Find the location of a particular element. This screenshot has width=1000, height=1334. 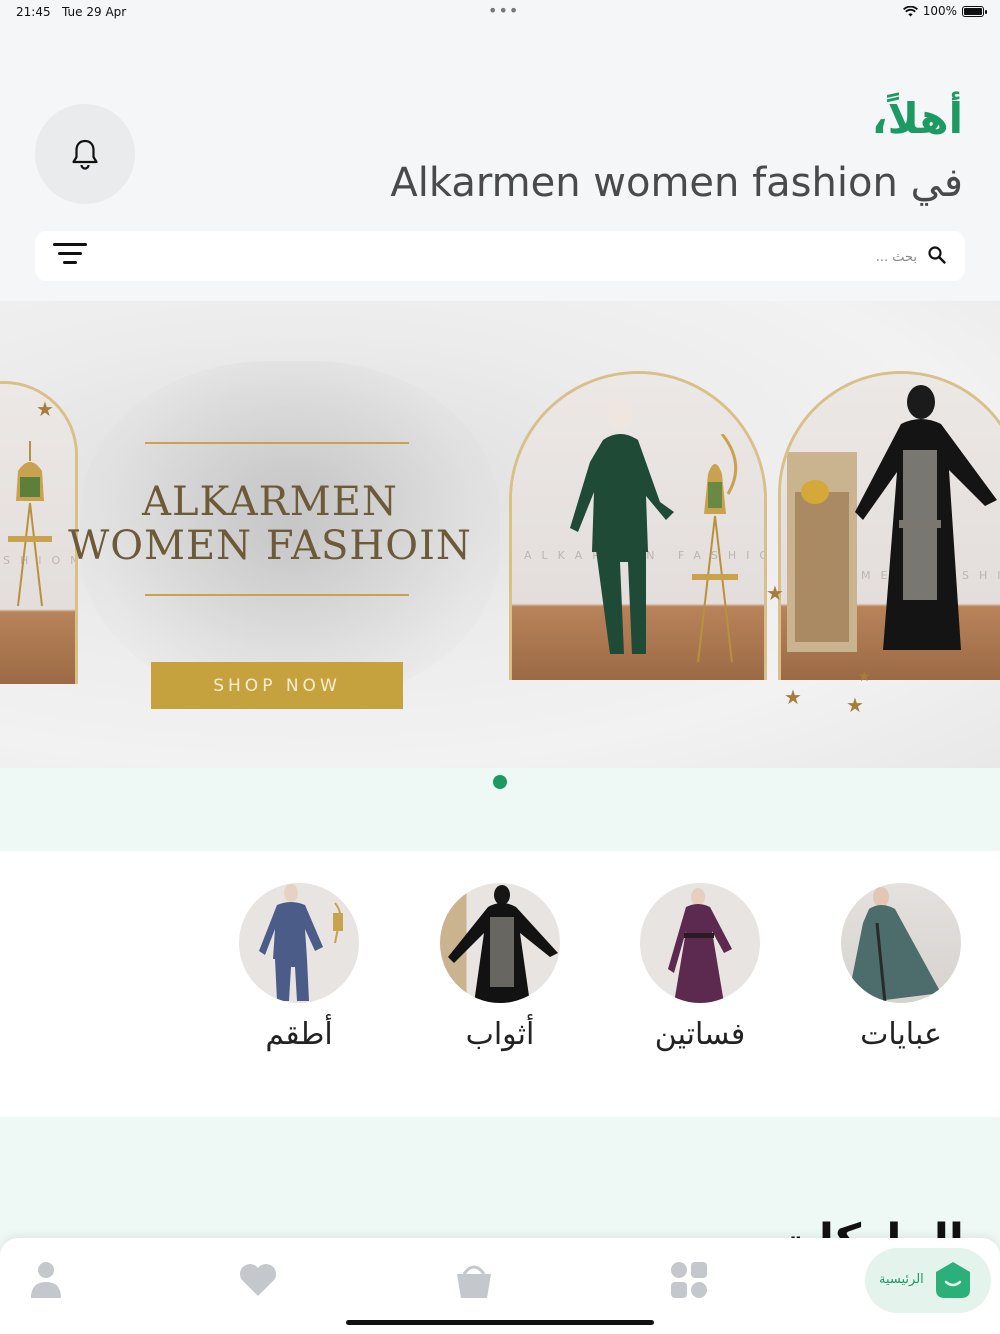

thobe-photo-icon is located at coordinates (500, 943).